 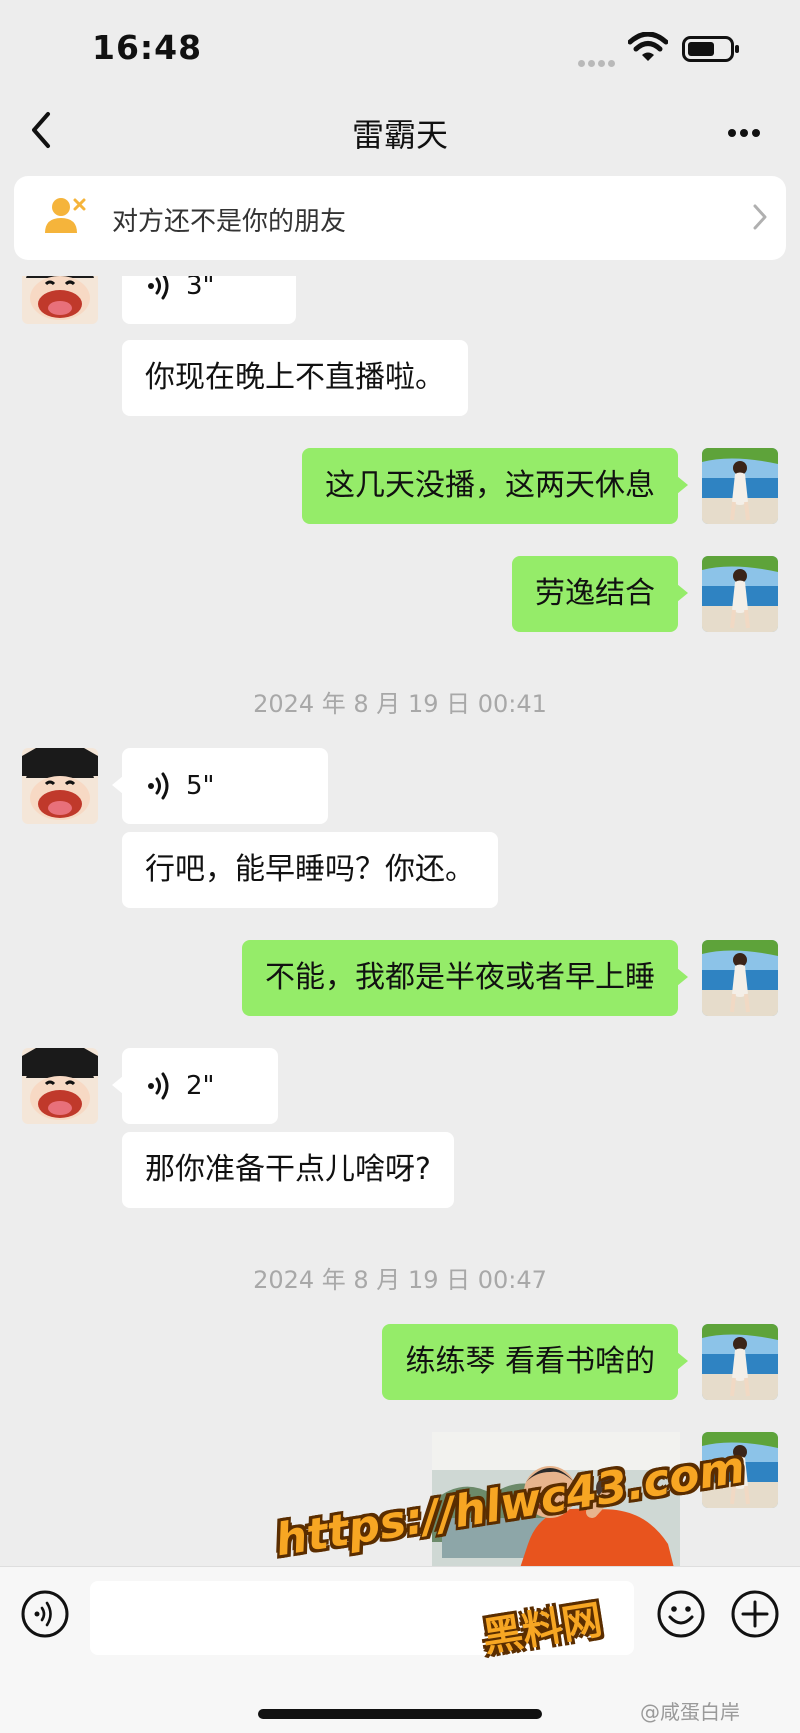 What do you see at coordinates (399, 135) in the screenshot?
I see `chat-title: 雷霸天` at bounding box center [399, 135].